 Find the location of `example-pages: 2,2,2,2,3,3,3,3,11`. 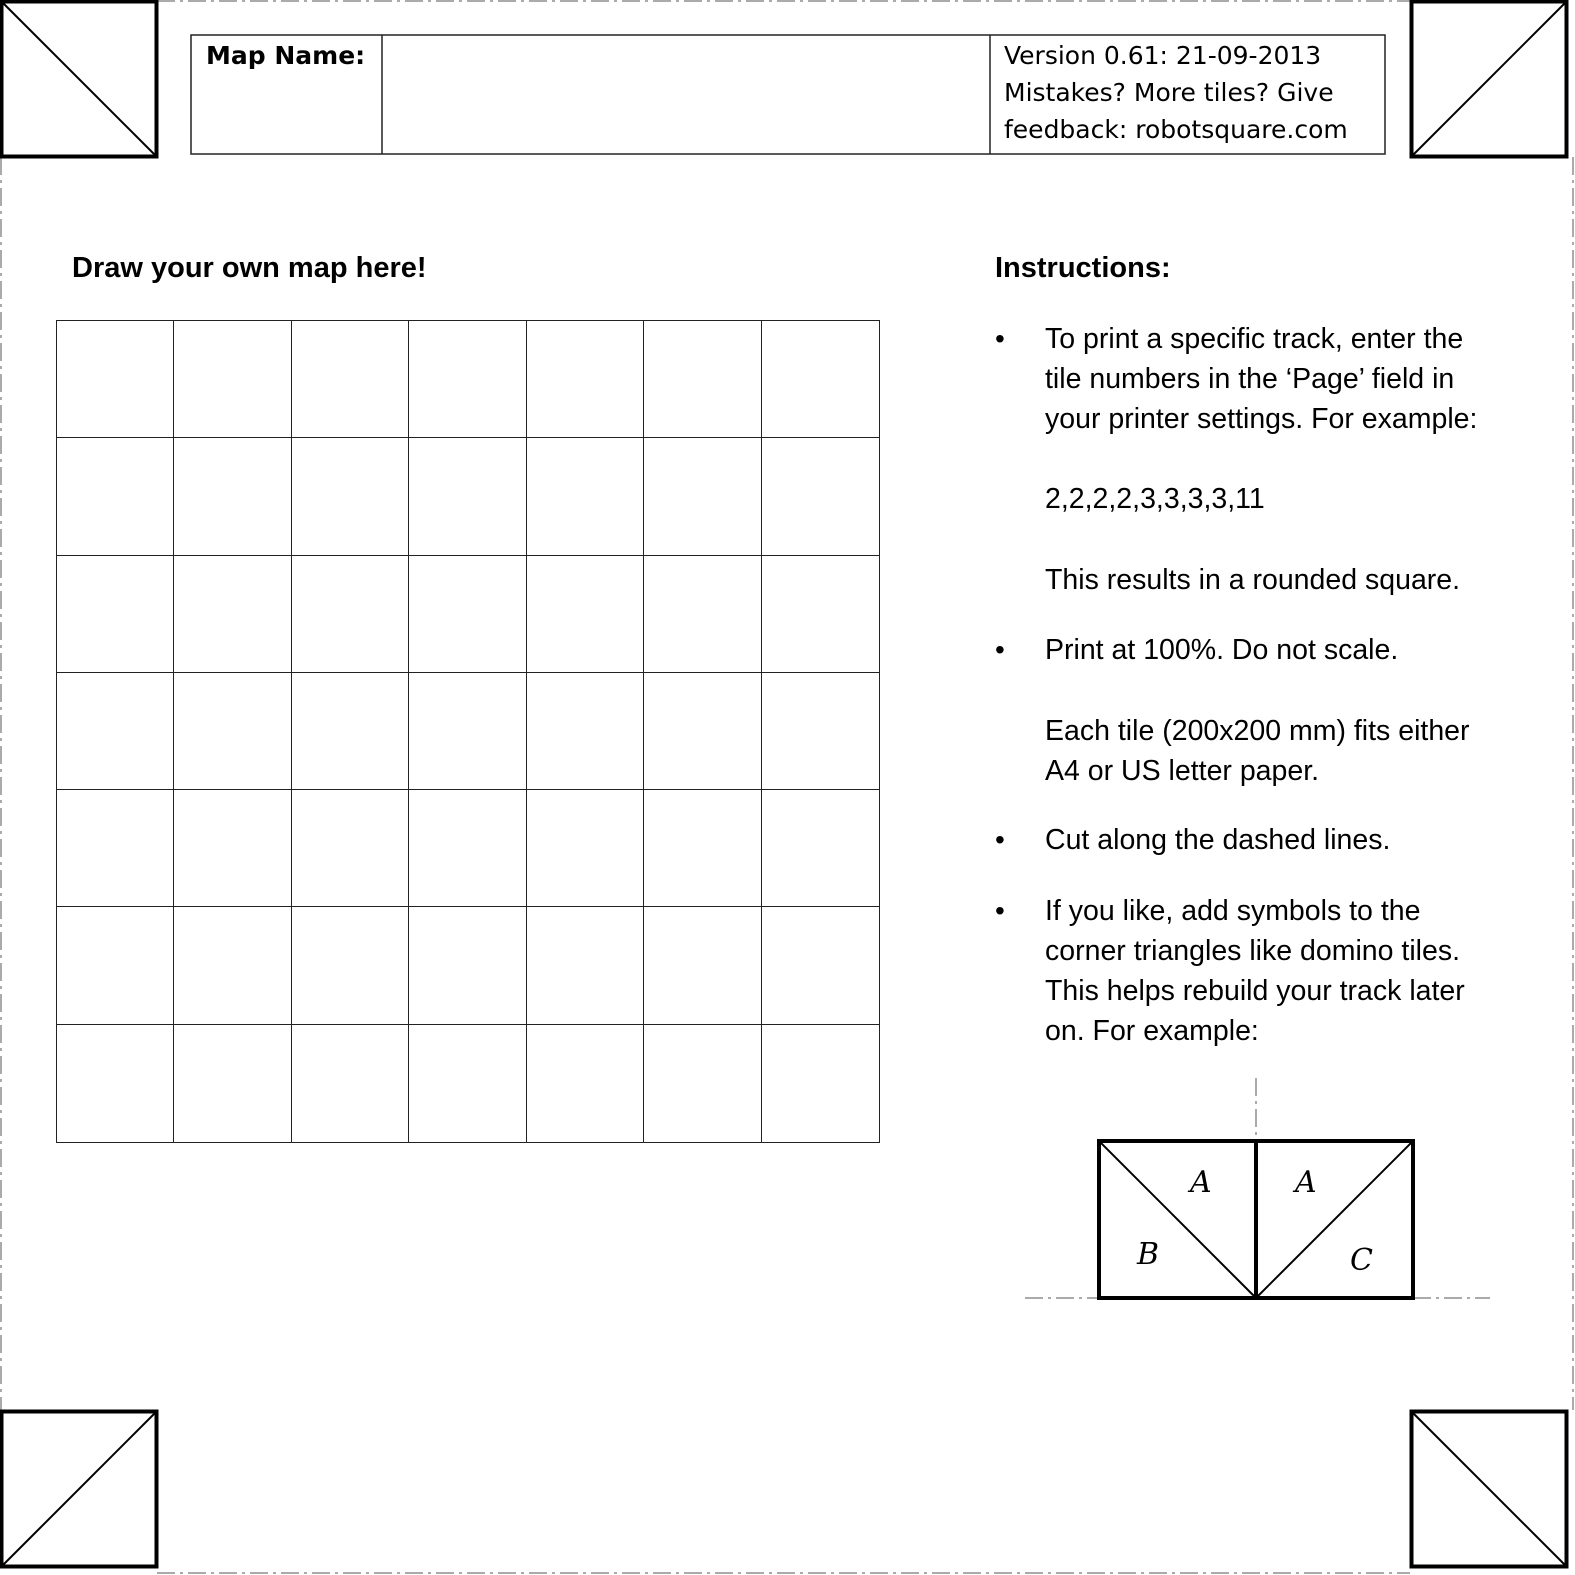

example-pages: 2,2,2,2,3,3,3,3,11 is located at coordinates (1155, 499).